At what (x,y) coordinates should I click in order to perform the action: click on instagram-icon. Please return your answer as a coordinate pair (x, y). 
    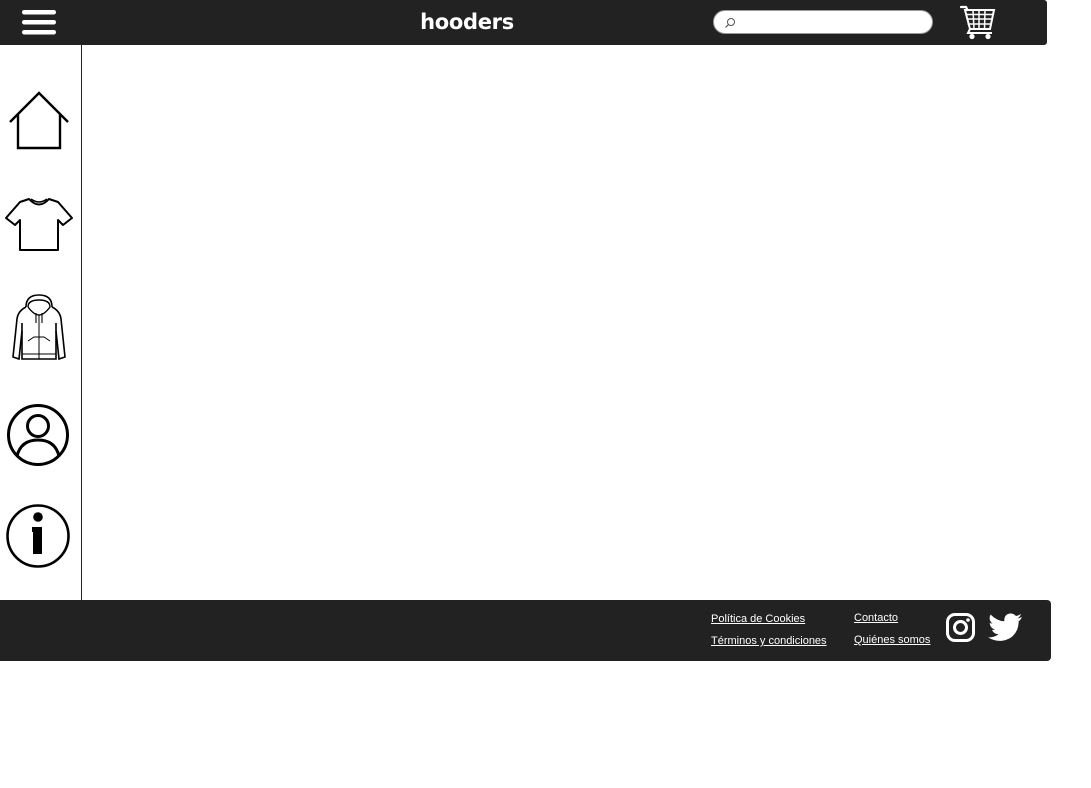
    Looking at the image, I should click on (961, 630).